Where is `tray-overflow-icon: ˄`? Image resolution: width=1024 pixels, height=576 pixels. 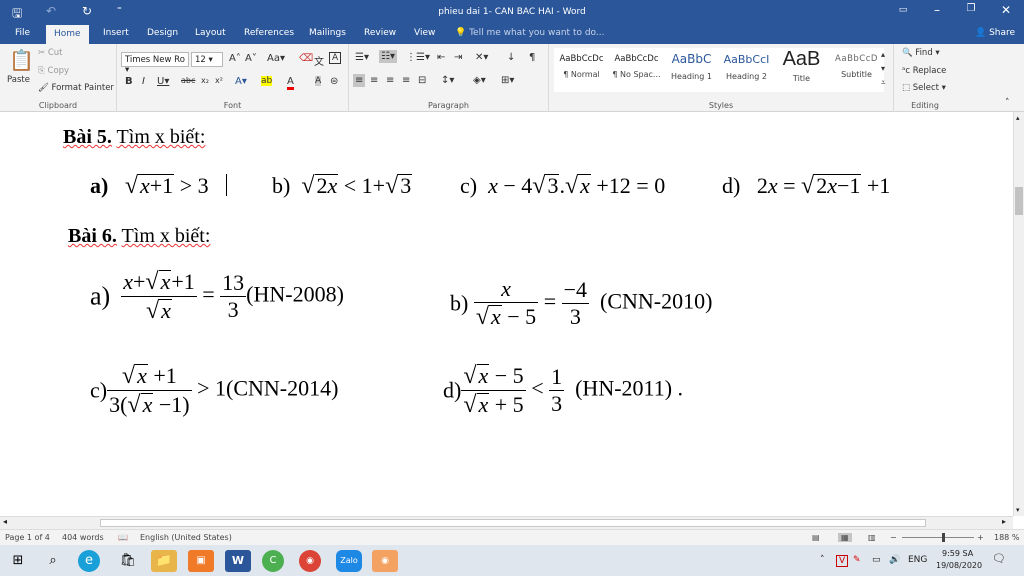 tray-overflow-icon: ˄ is located at coordinates (822, 560).